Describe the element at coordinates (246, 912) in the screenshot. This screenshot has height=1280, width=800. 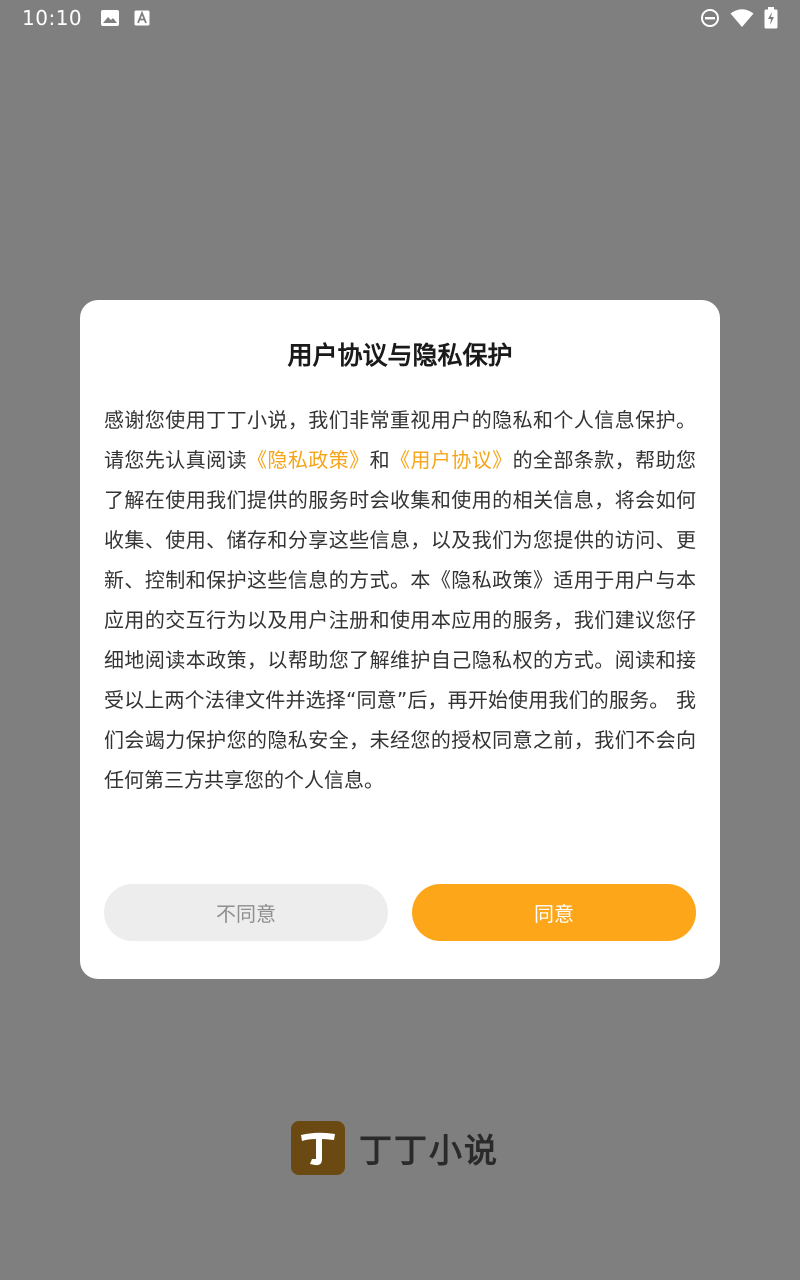
I see `disagree-button: 不同意` at that location.